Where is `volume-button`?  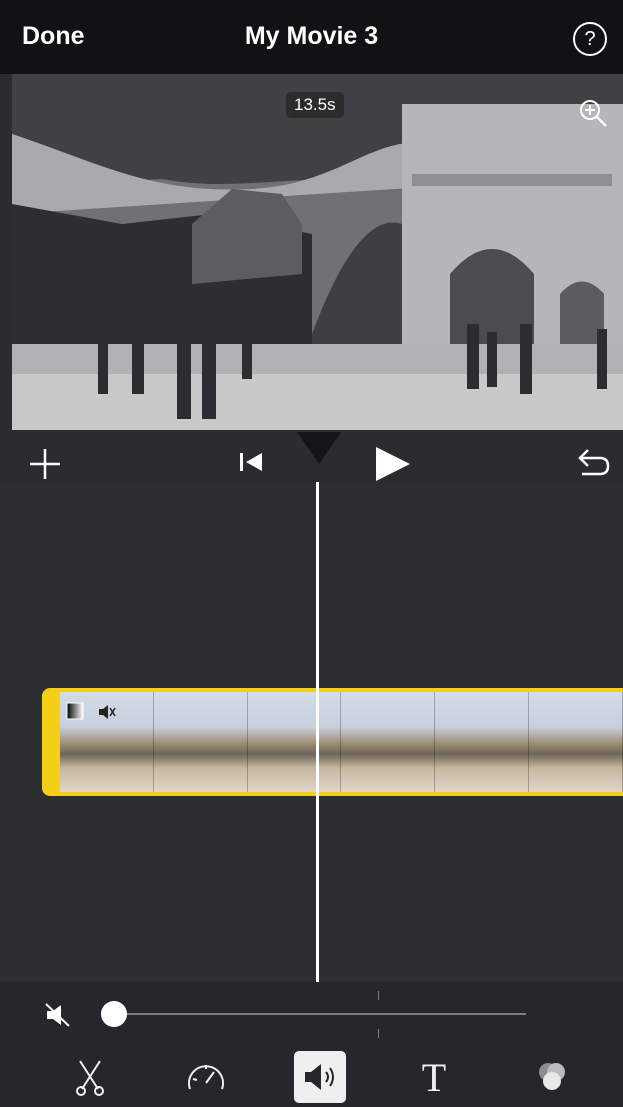 volume-button is located at coordinates (320, 1077).